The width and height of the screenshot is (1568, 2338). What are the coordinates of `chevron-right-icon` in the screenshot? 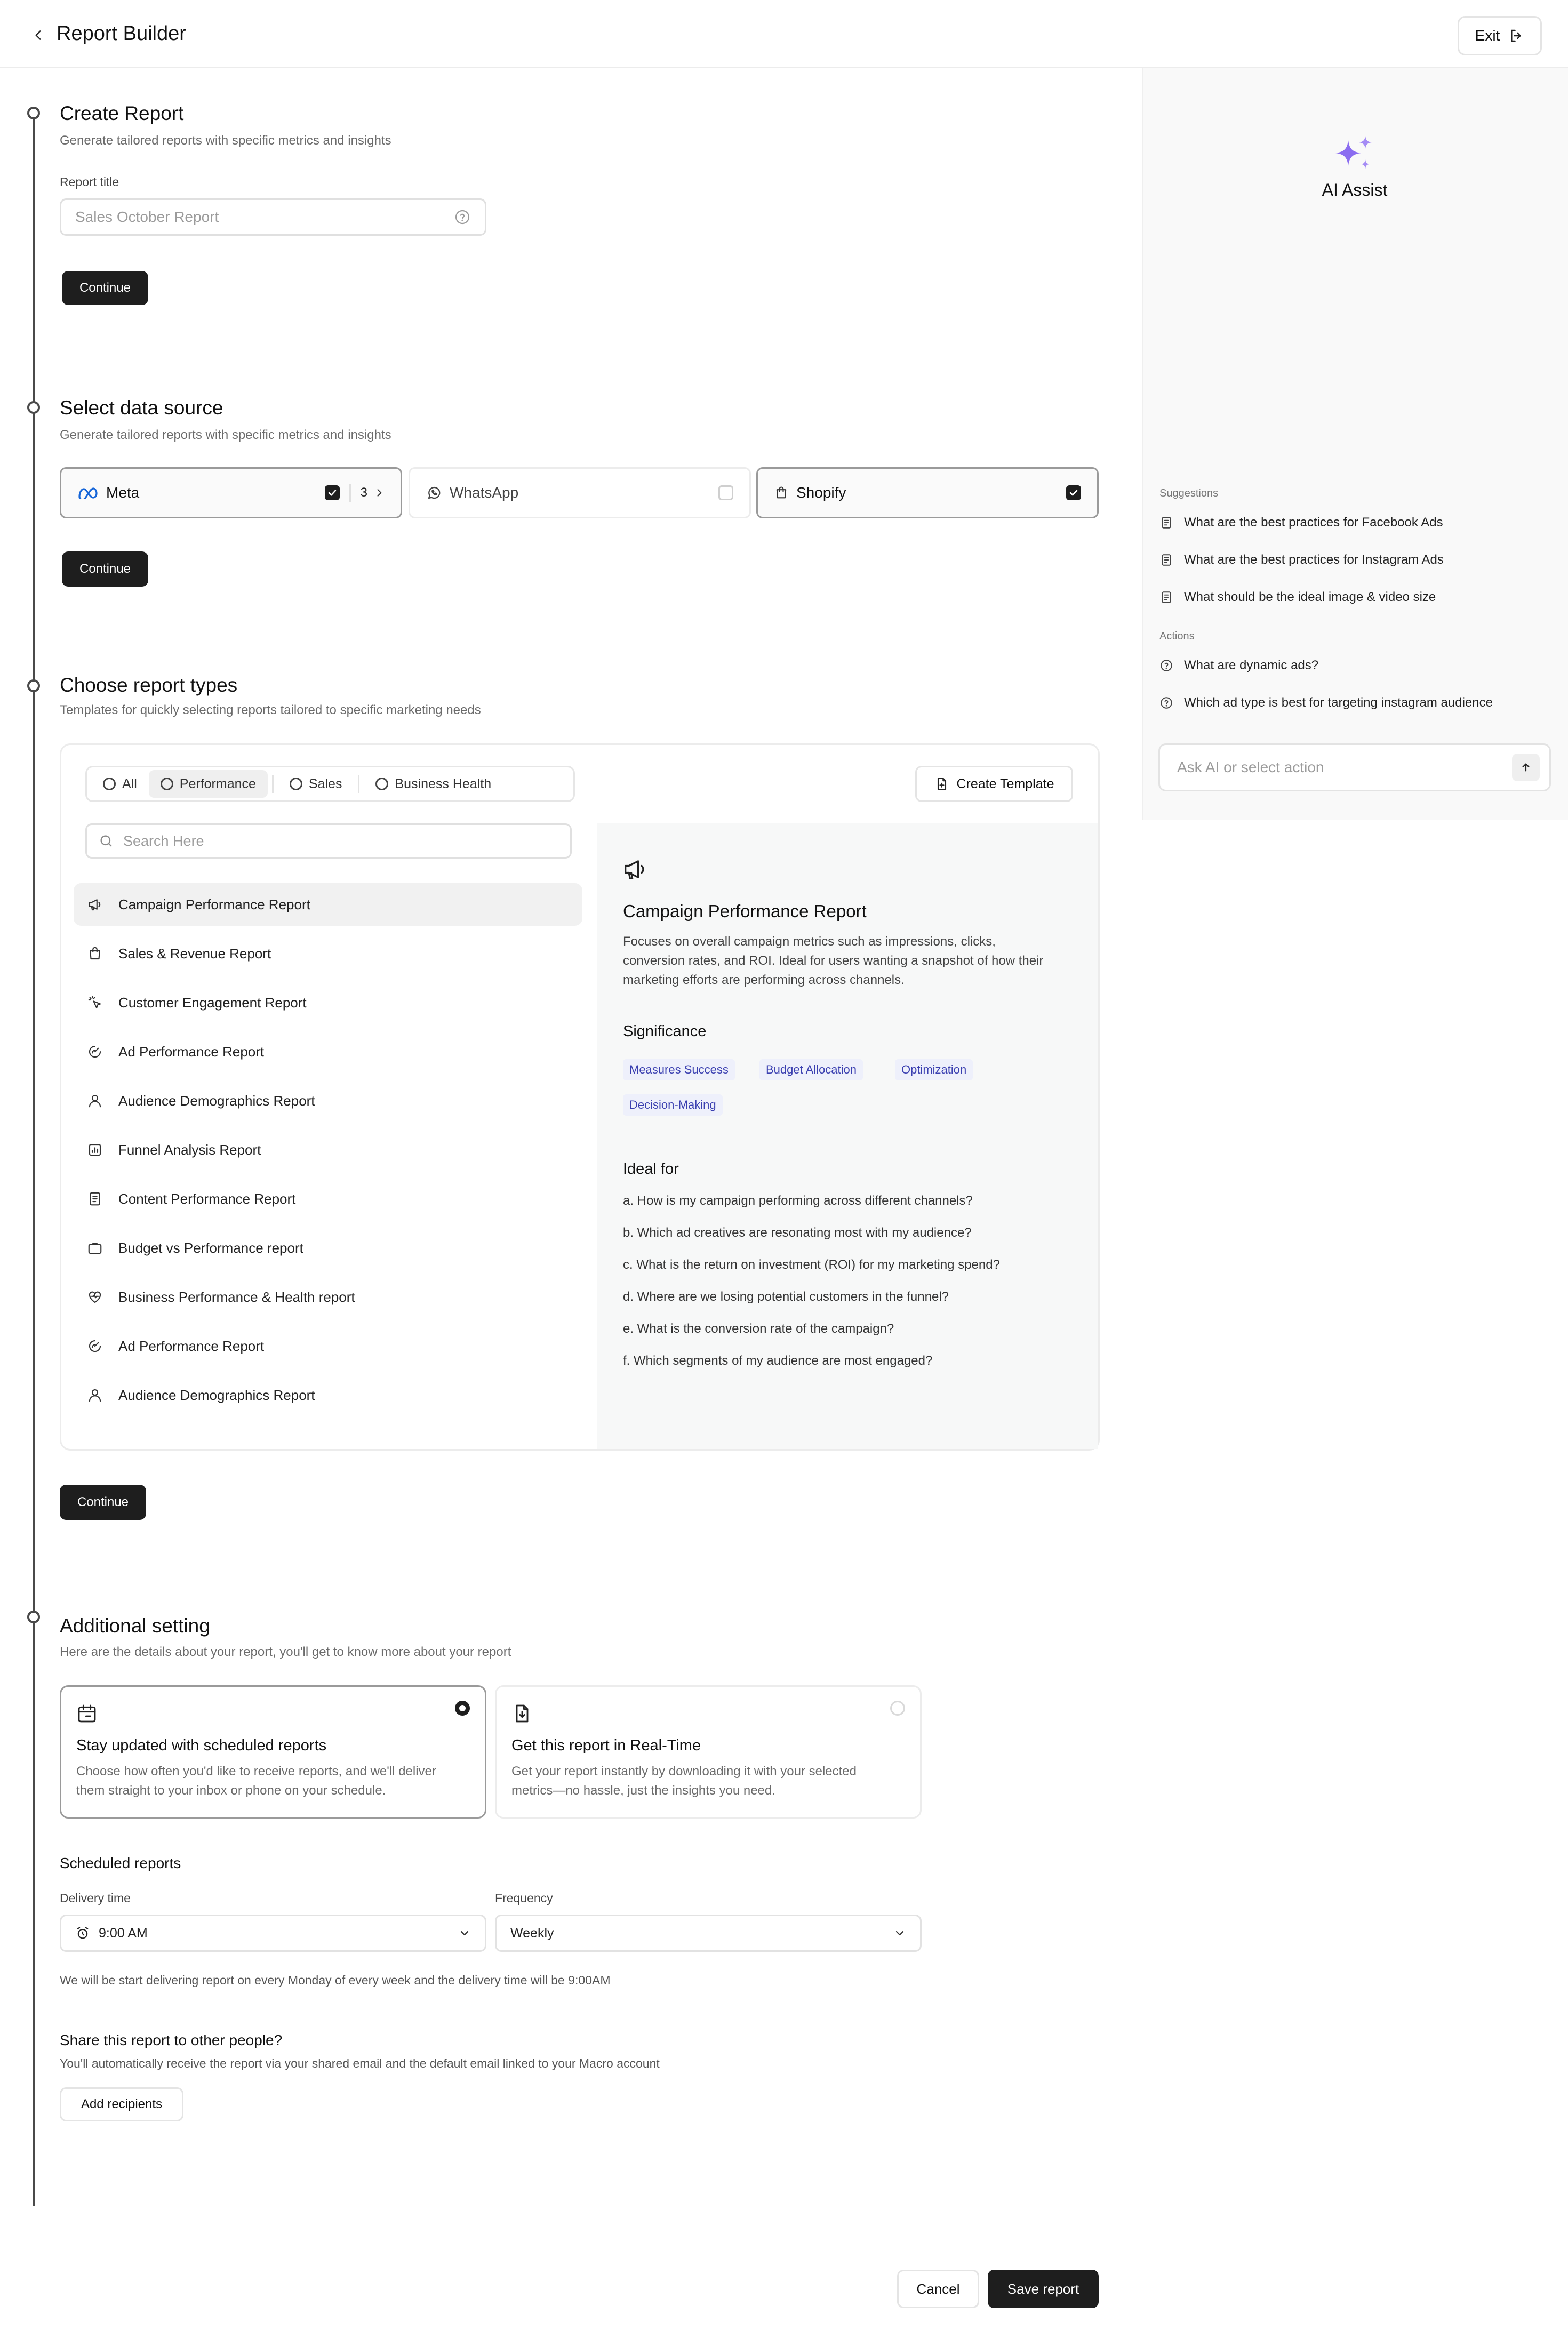 It's located at (379, 493).